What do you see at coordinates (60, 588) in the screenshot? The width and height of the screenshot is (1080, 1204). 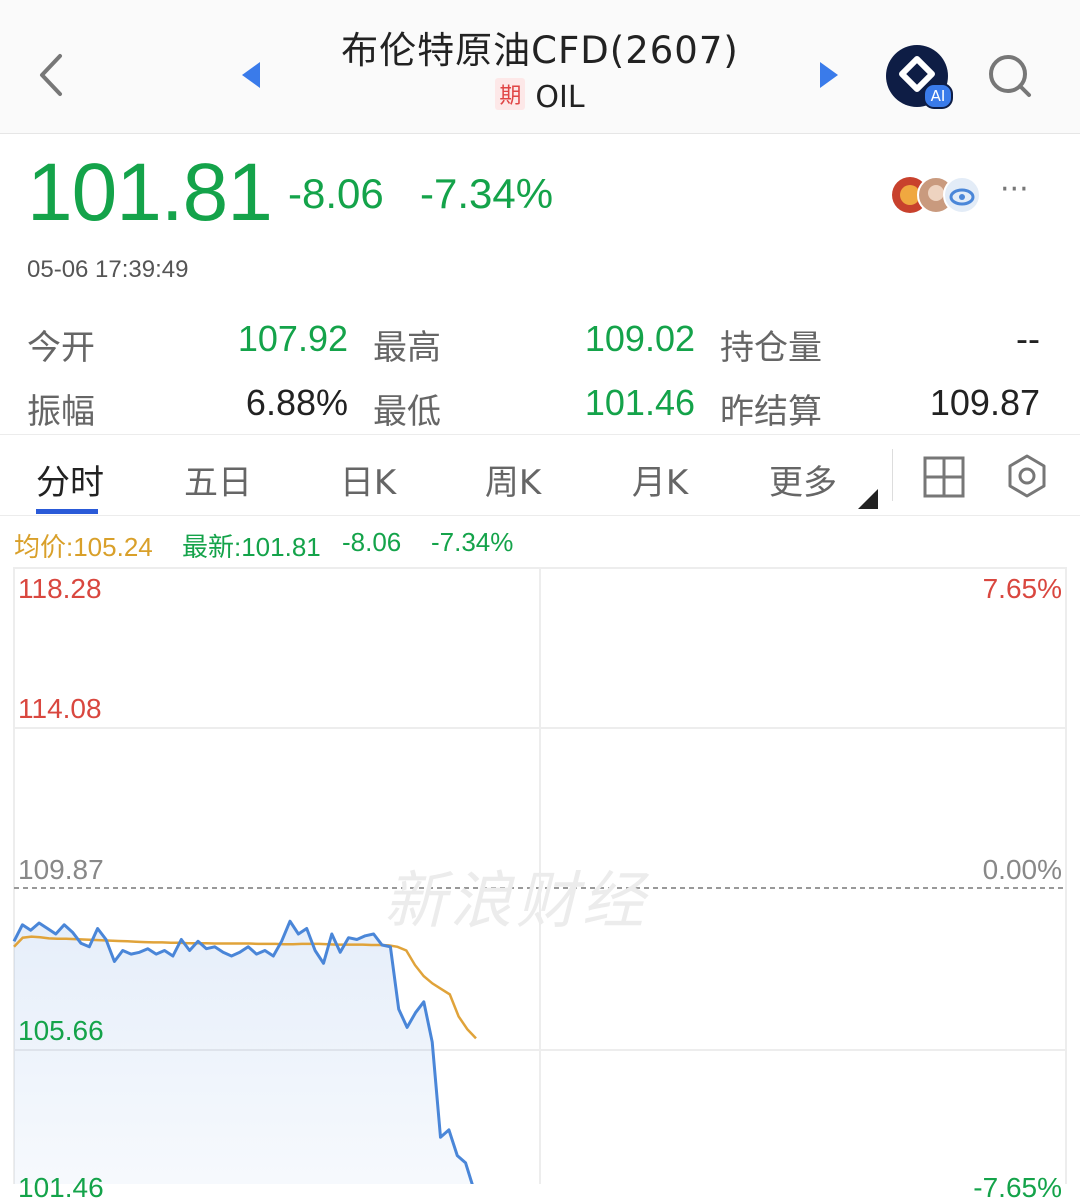 I see `y-axis-label-top: 118.28` at bounding box center [60, 588].